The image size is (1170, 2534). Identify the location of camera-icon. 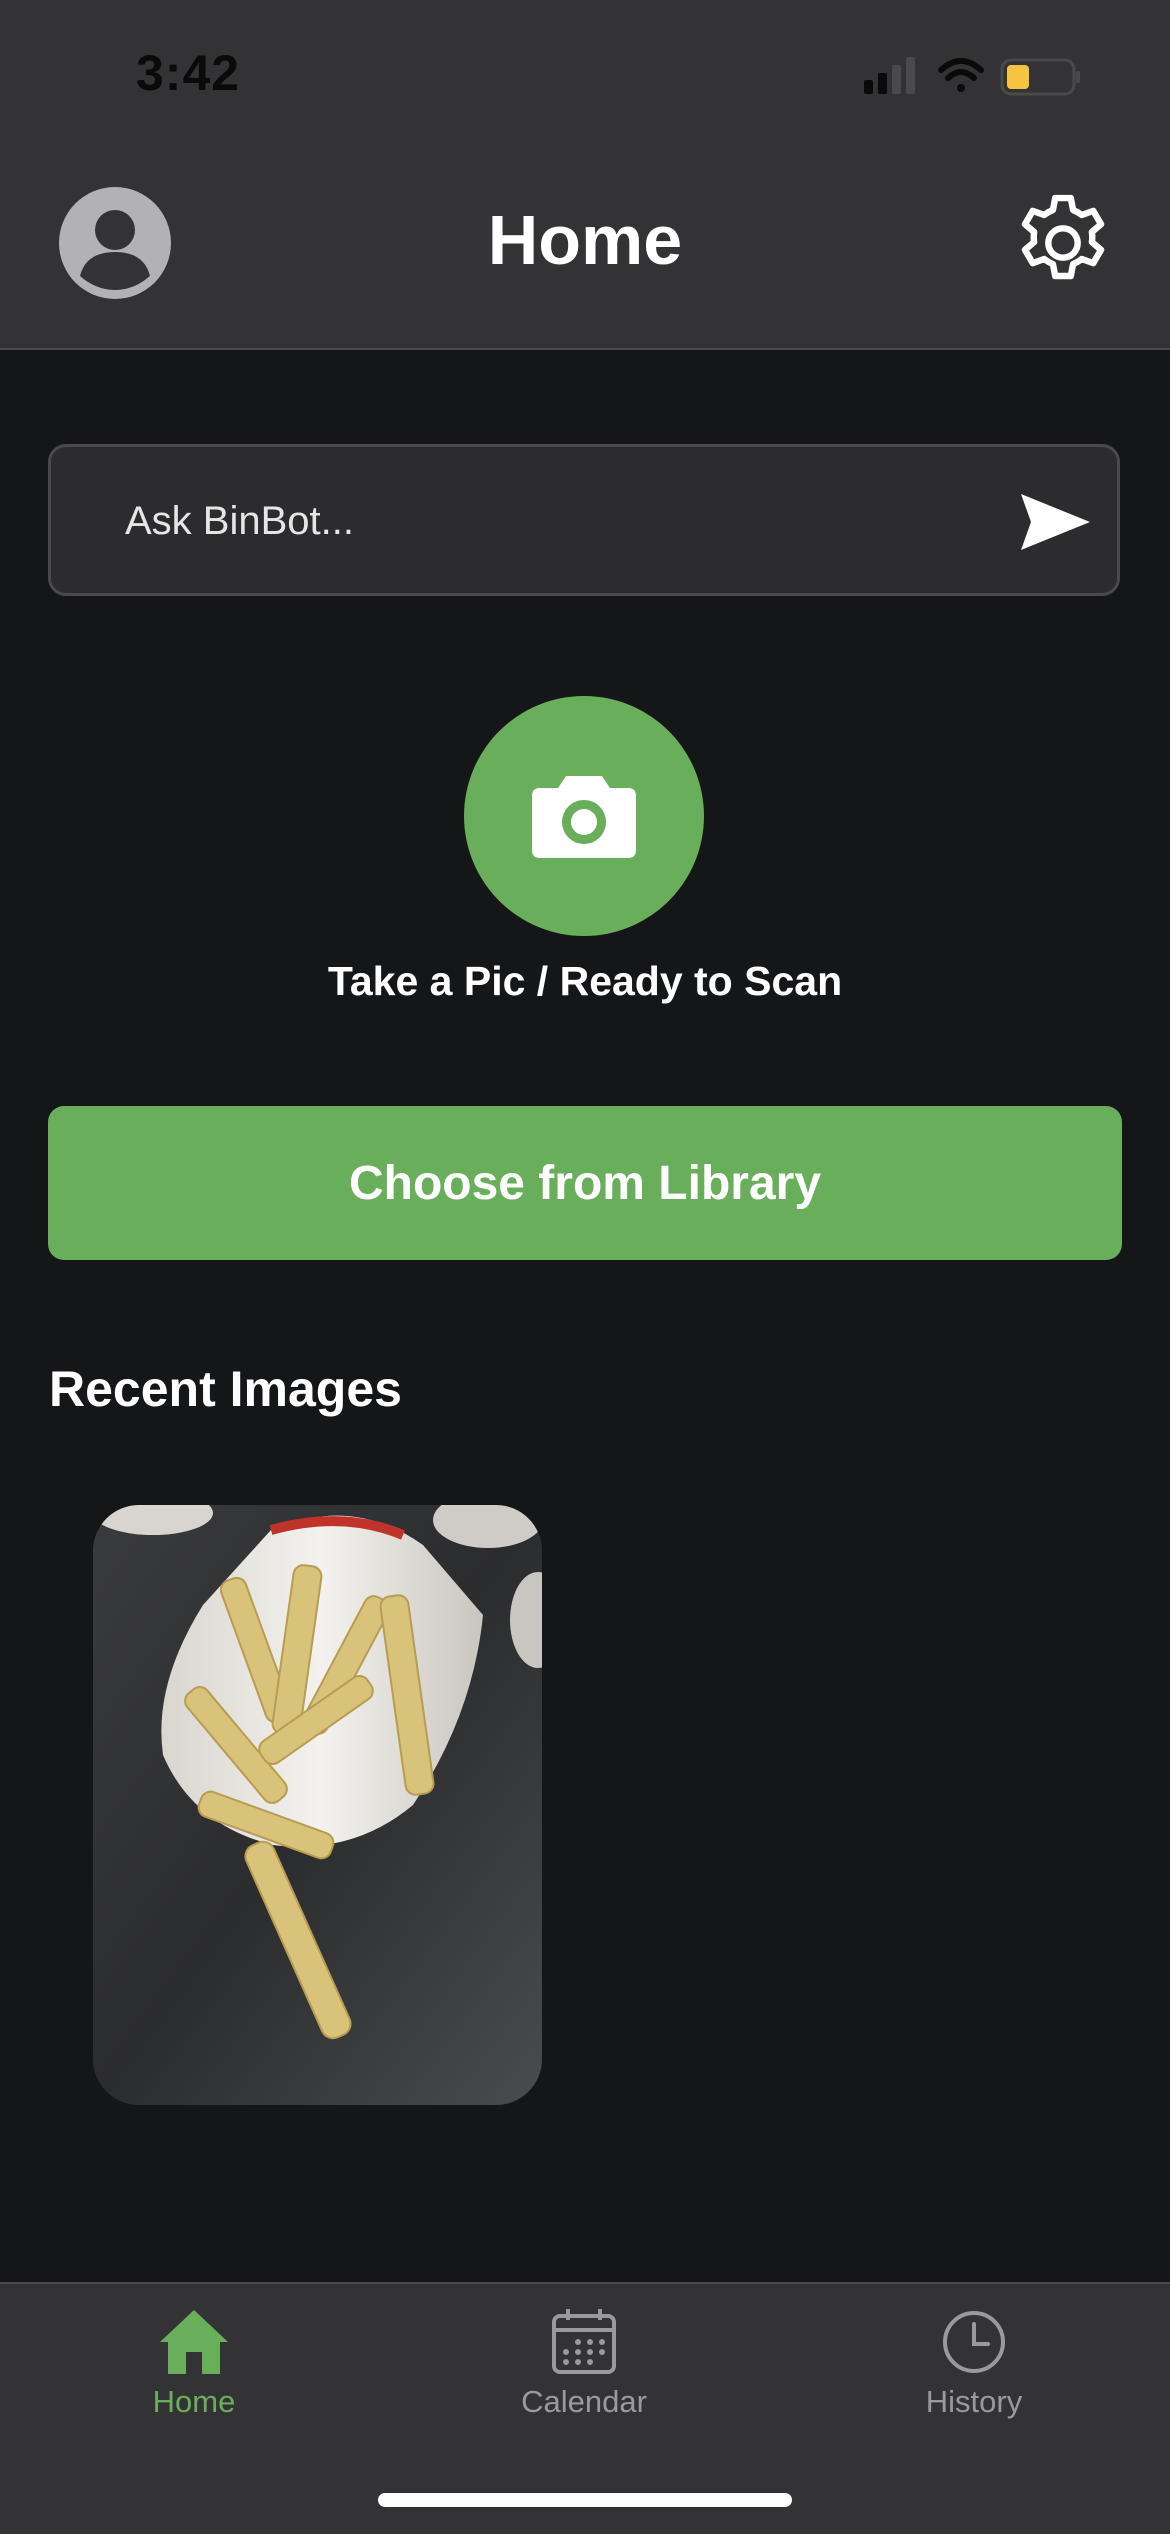
(584, 817).